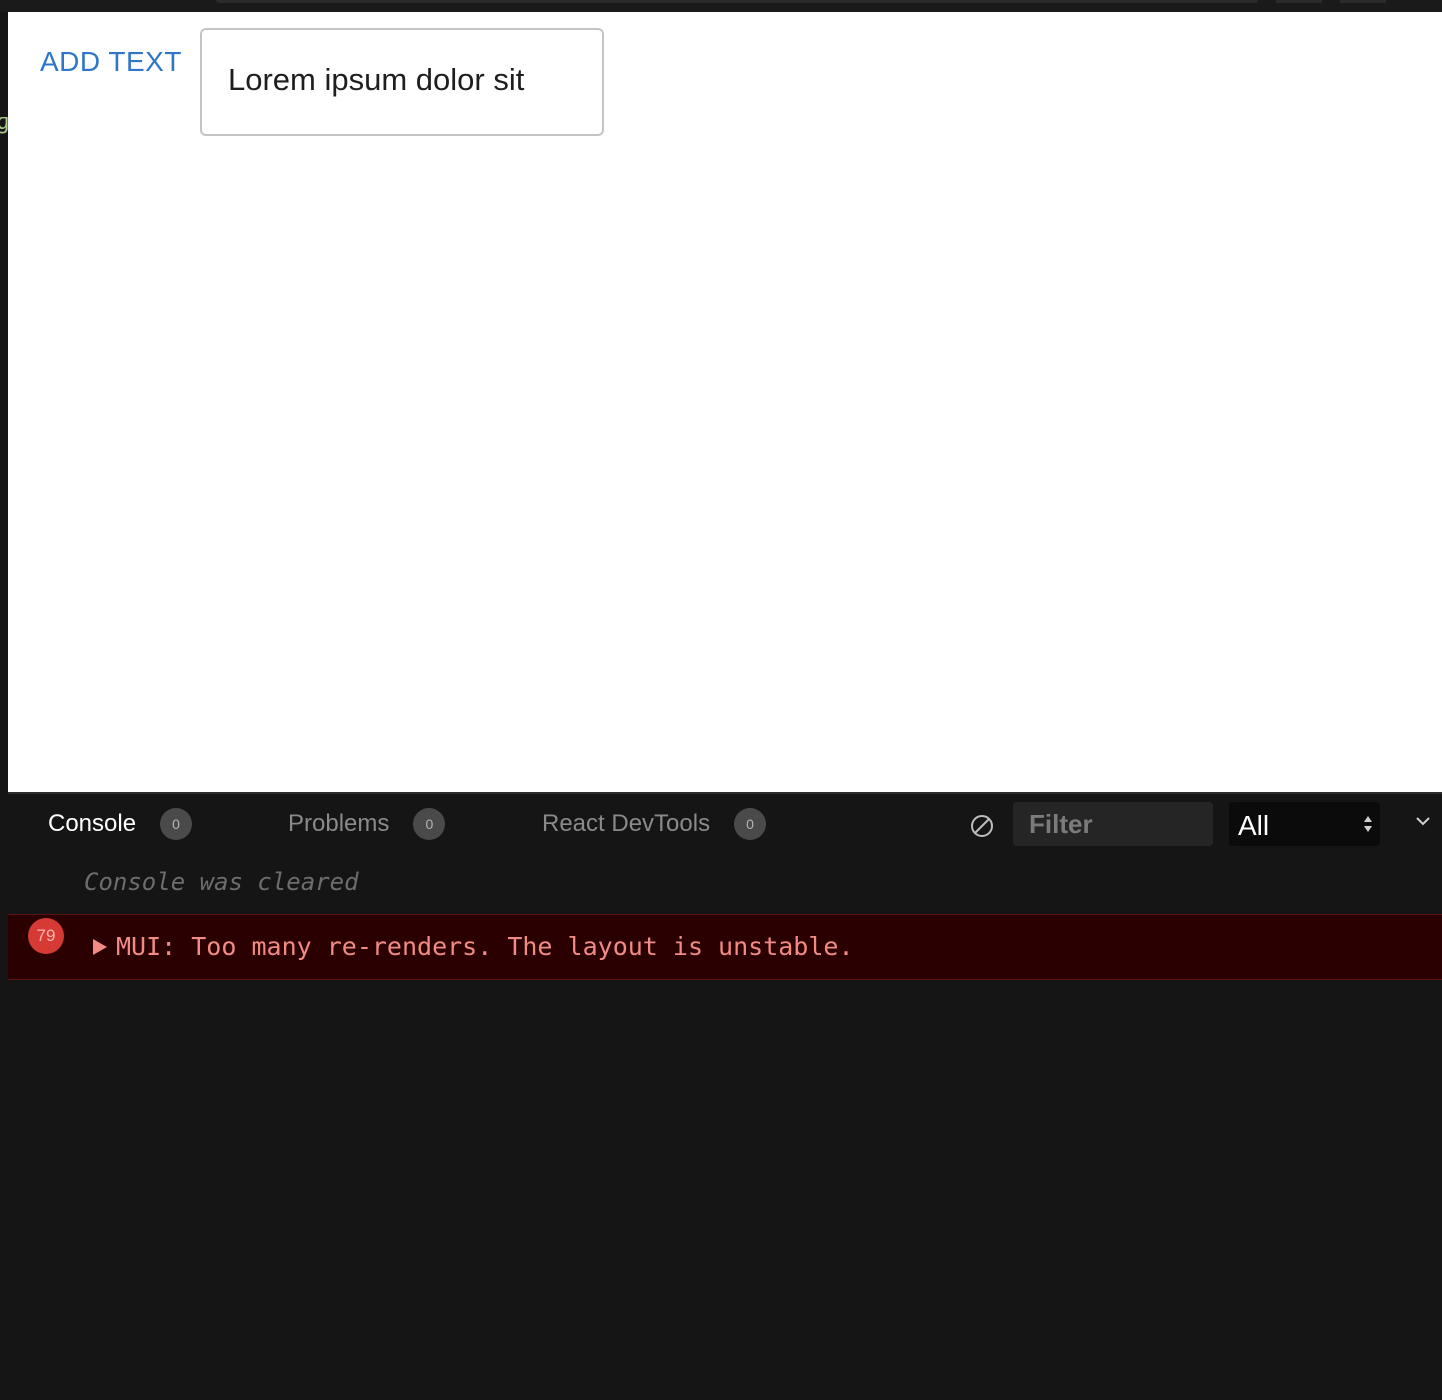 The height and width of the screenshot is (1400, 1442). What do you see at coordinates (4, 706) in the screenshot?
I see `left-gutter: ɡ` at bounding box center [4, 706].